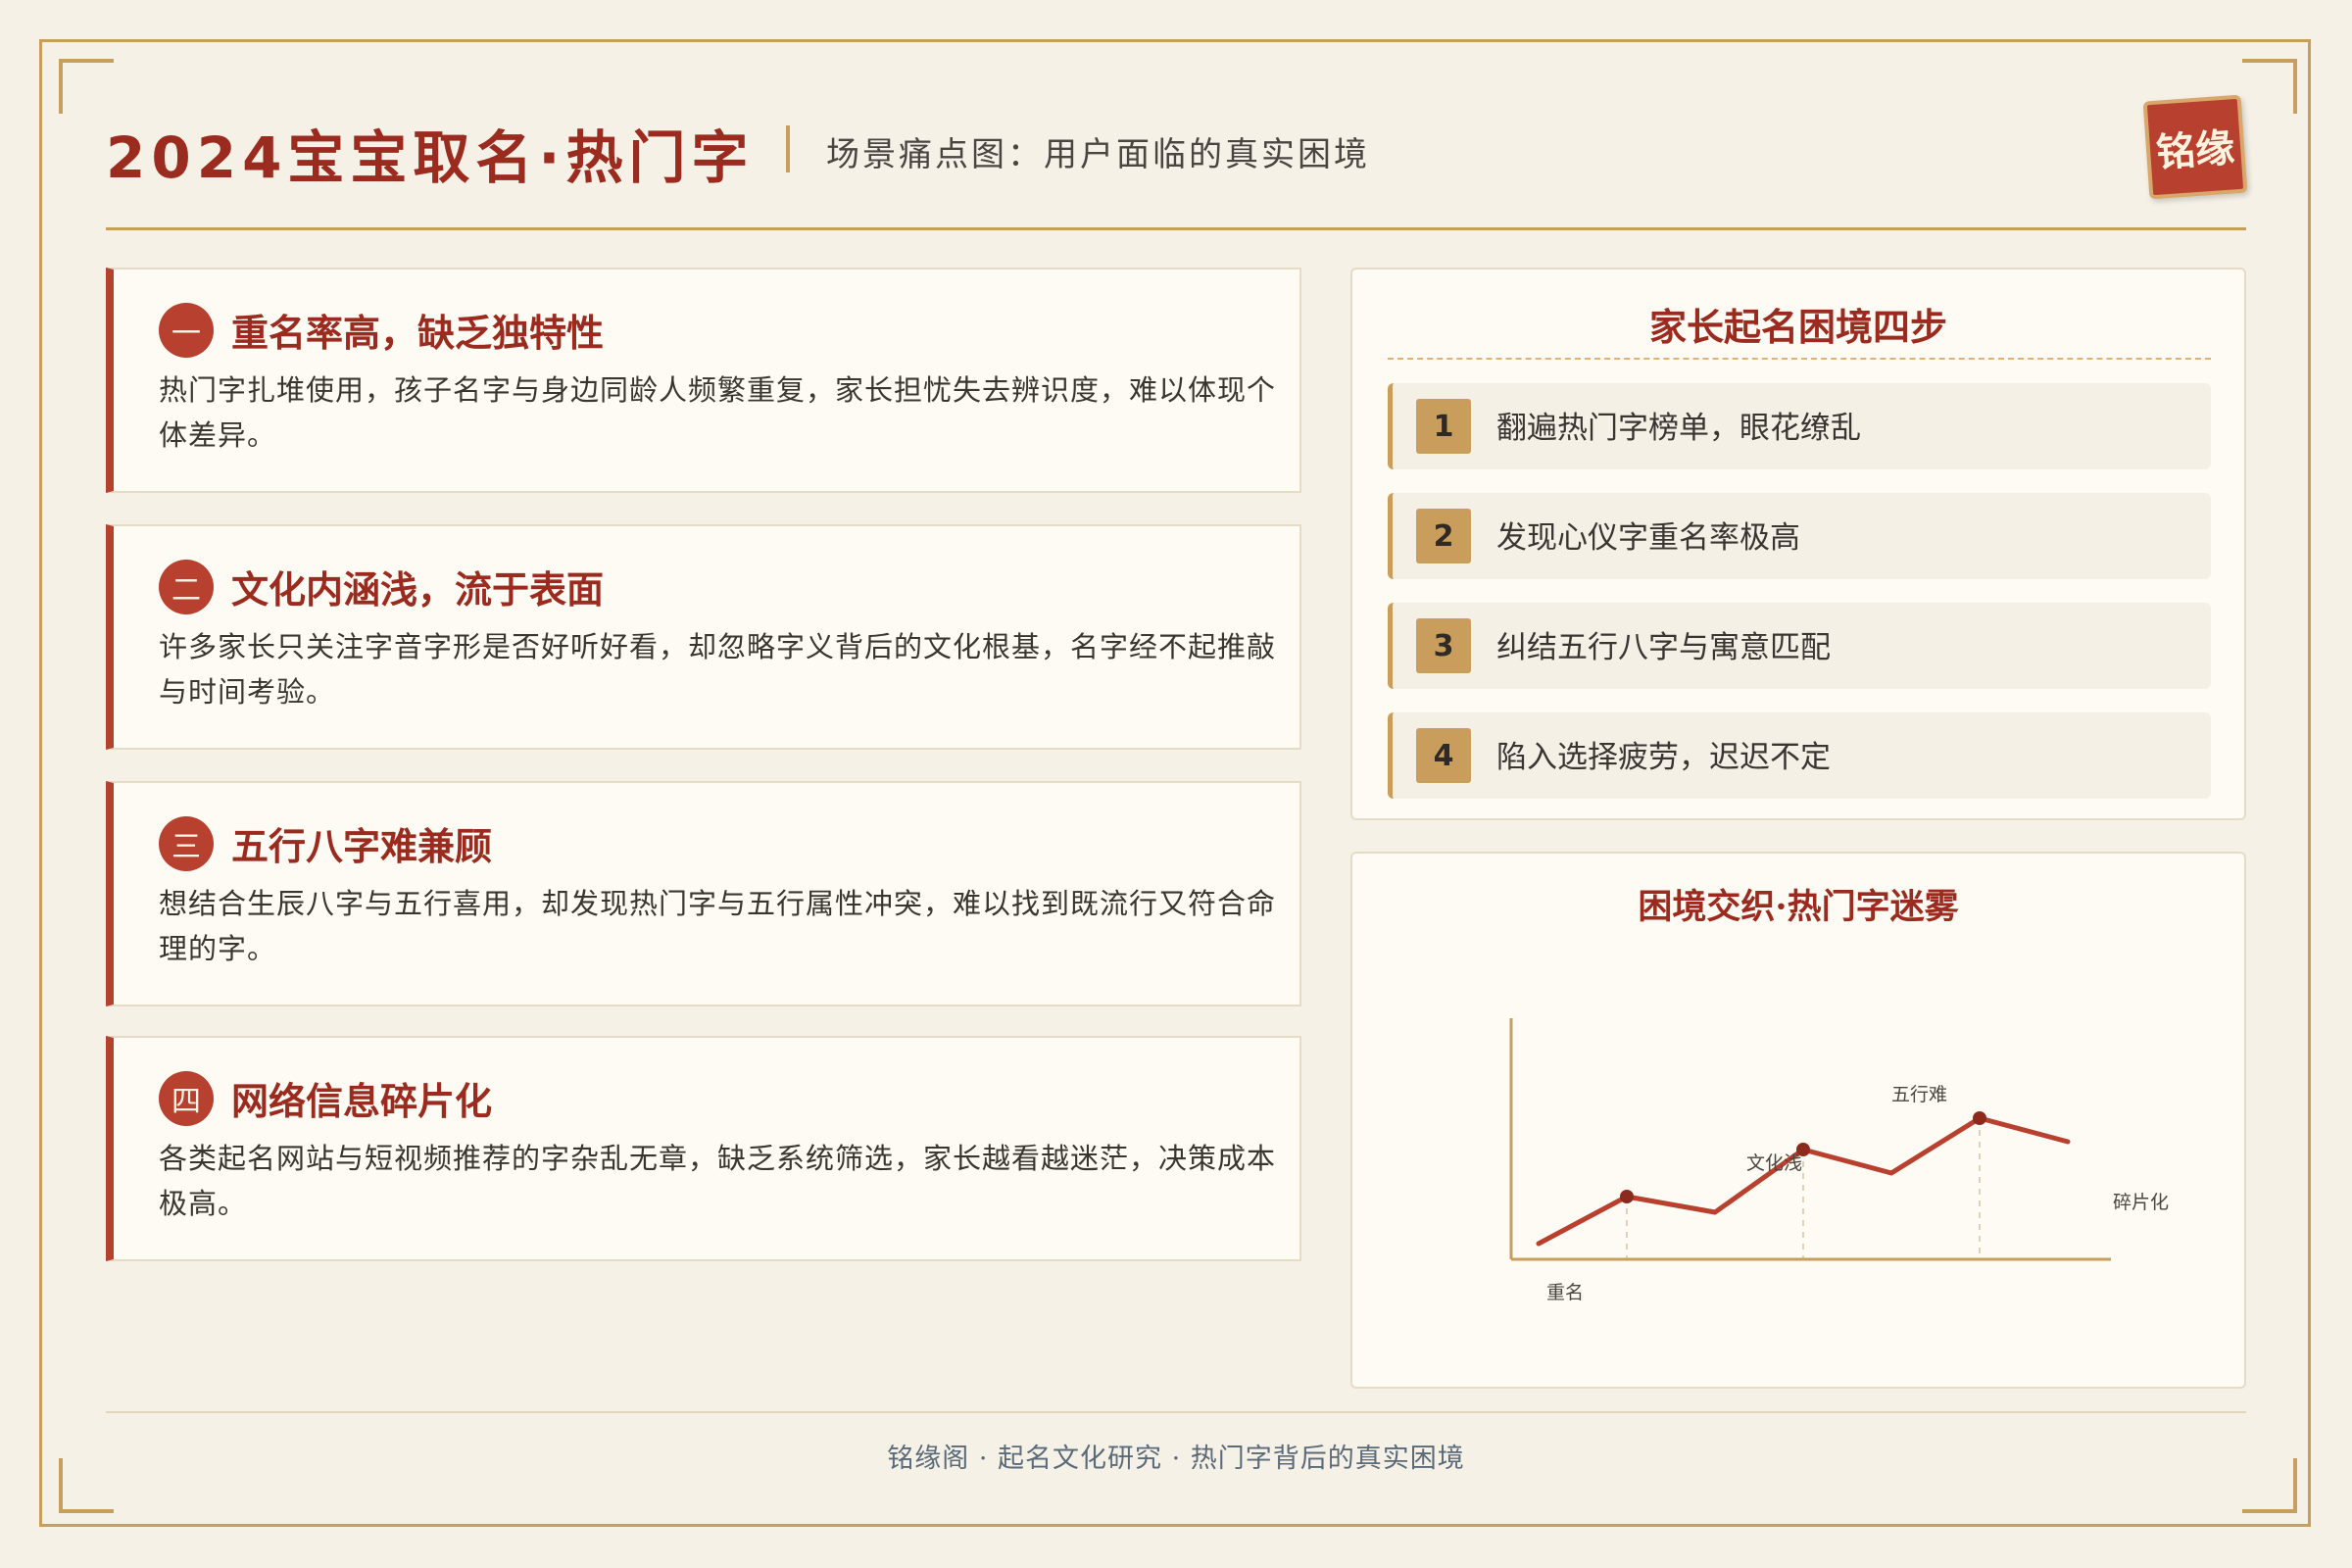 This screenshot has width=2352, height=1568. Describe the element at coordinates (1176, 1459) in the screenshot. I see `footer-text: 铭缘阁 · 起名文化研究 · 热门字背后的真实困境` at that location.